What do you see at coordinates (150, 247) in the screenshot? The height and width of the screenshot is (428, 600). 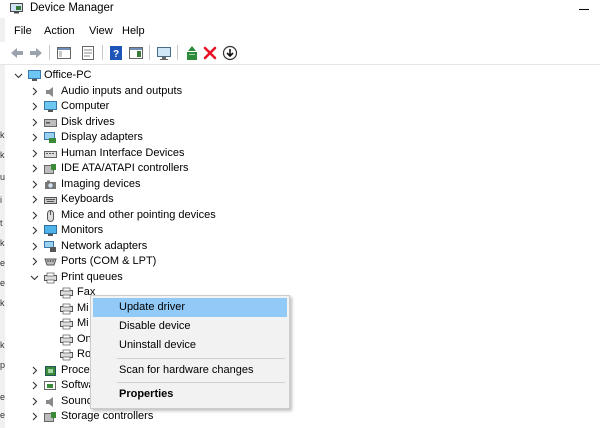 I see `tree-item-network: Network adapters` at bounding box center [150, 247].